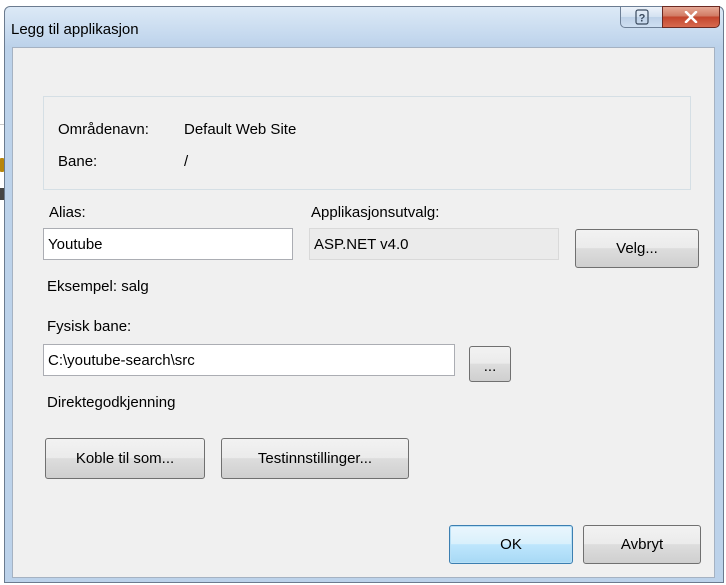  Describe the element at coordinates (78, 161) in the screenshot. I see `path-label: Bane:` at that location.